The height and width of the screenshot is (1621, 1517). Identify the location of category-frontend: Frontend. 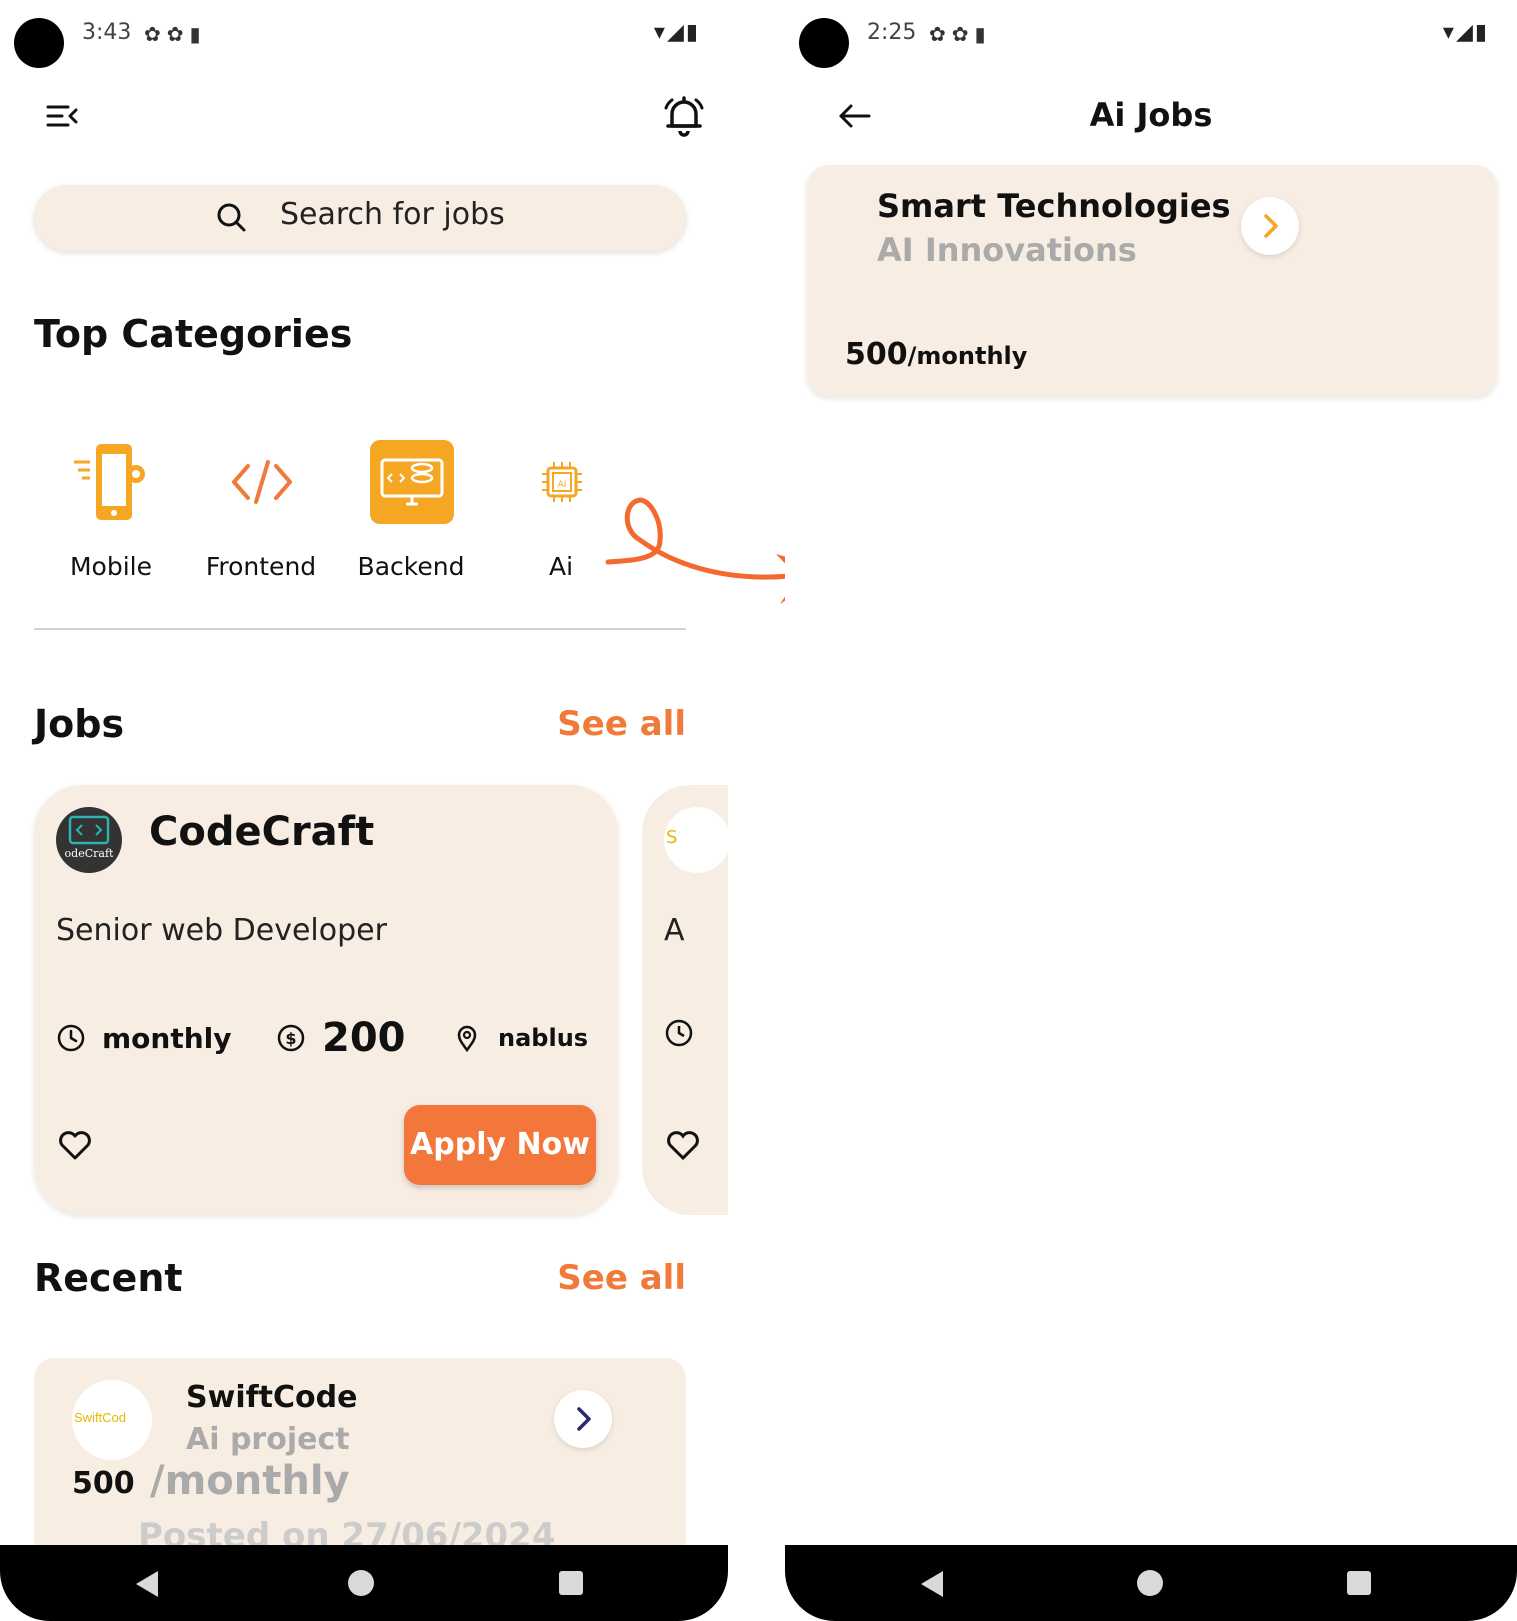
(261, 520).